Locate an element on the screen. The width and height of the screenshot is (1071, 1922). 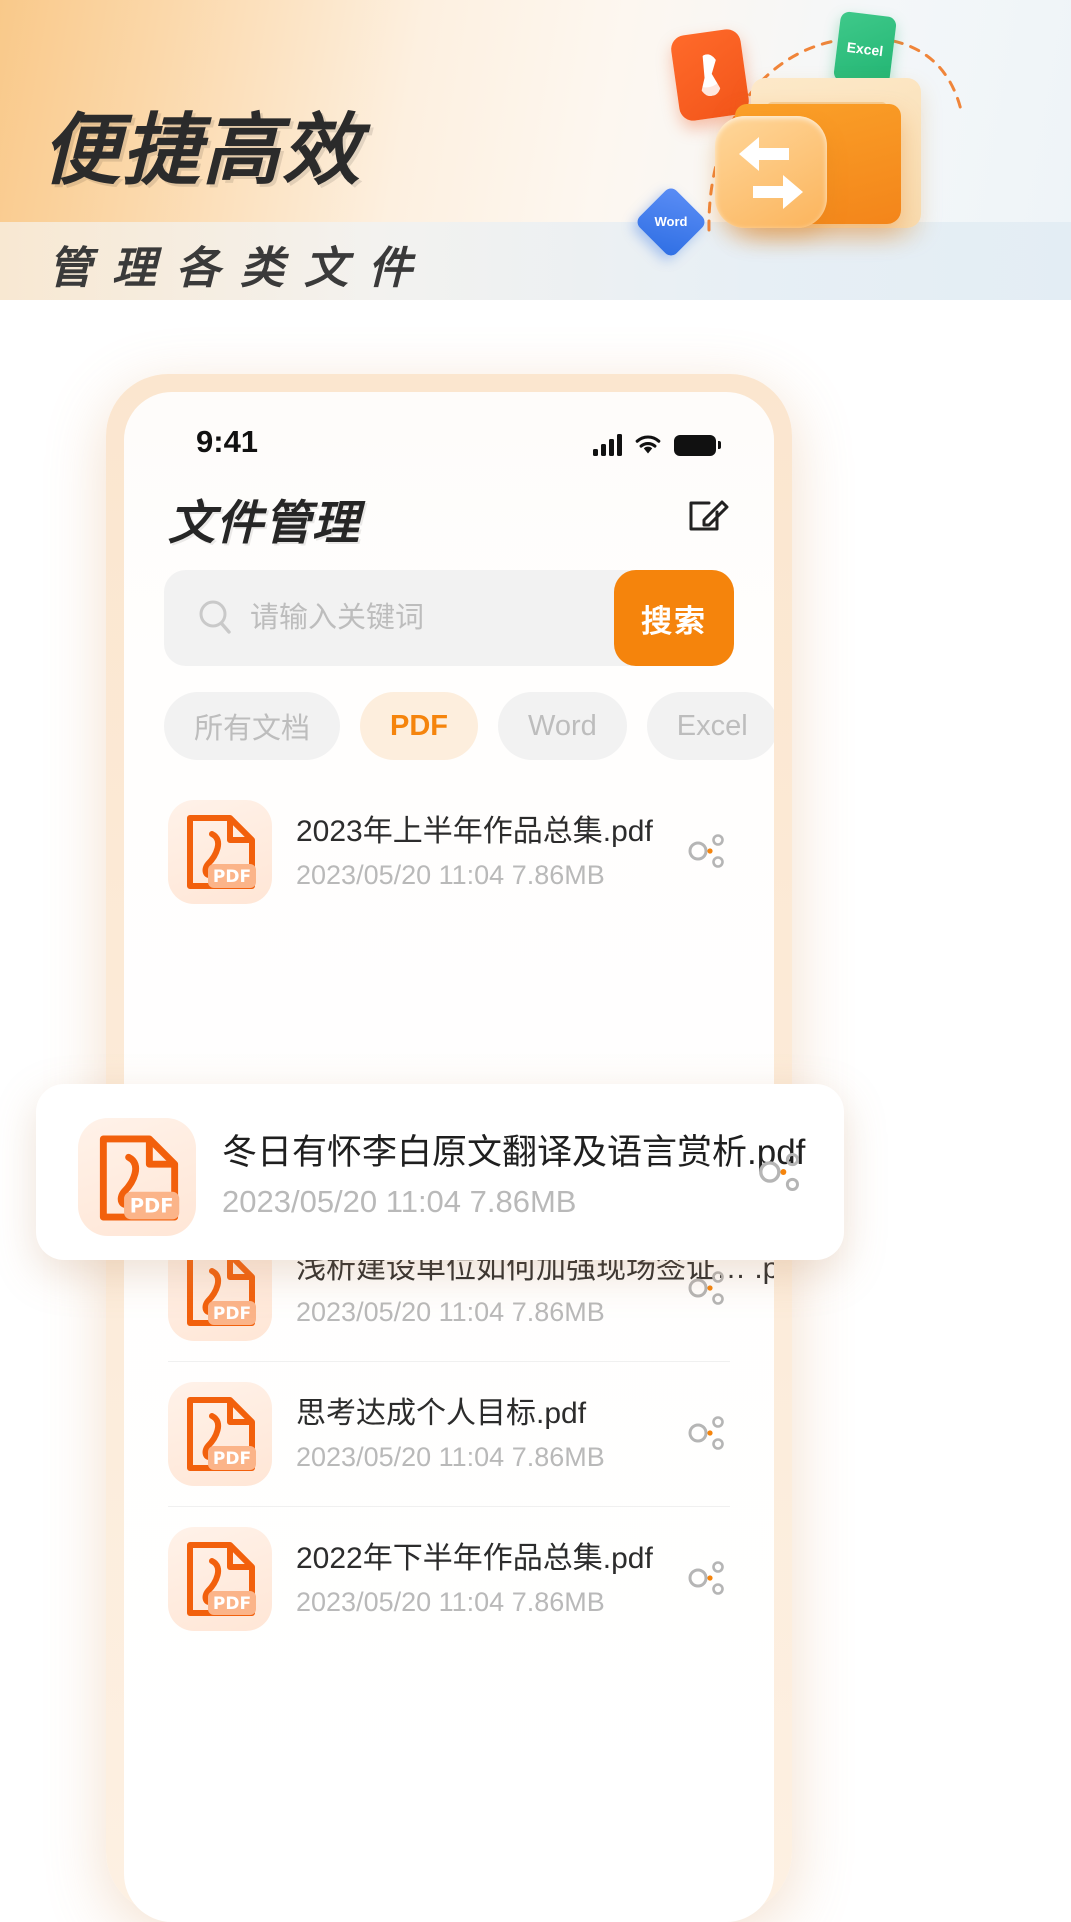
swap-arrows-icon is located at coordinates (771, 173).